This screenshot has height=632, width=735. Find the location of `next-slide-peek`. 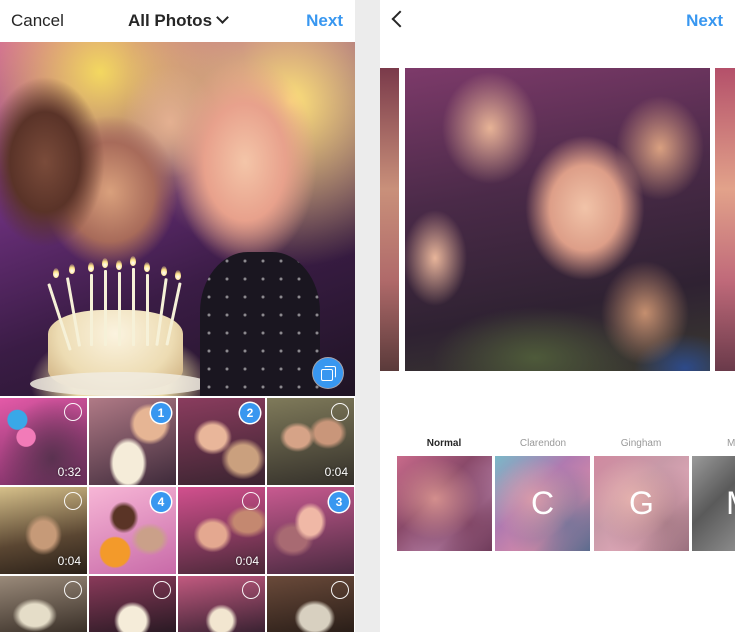

next-slide-peek is located at coordinates (725, 219).